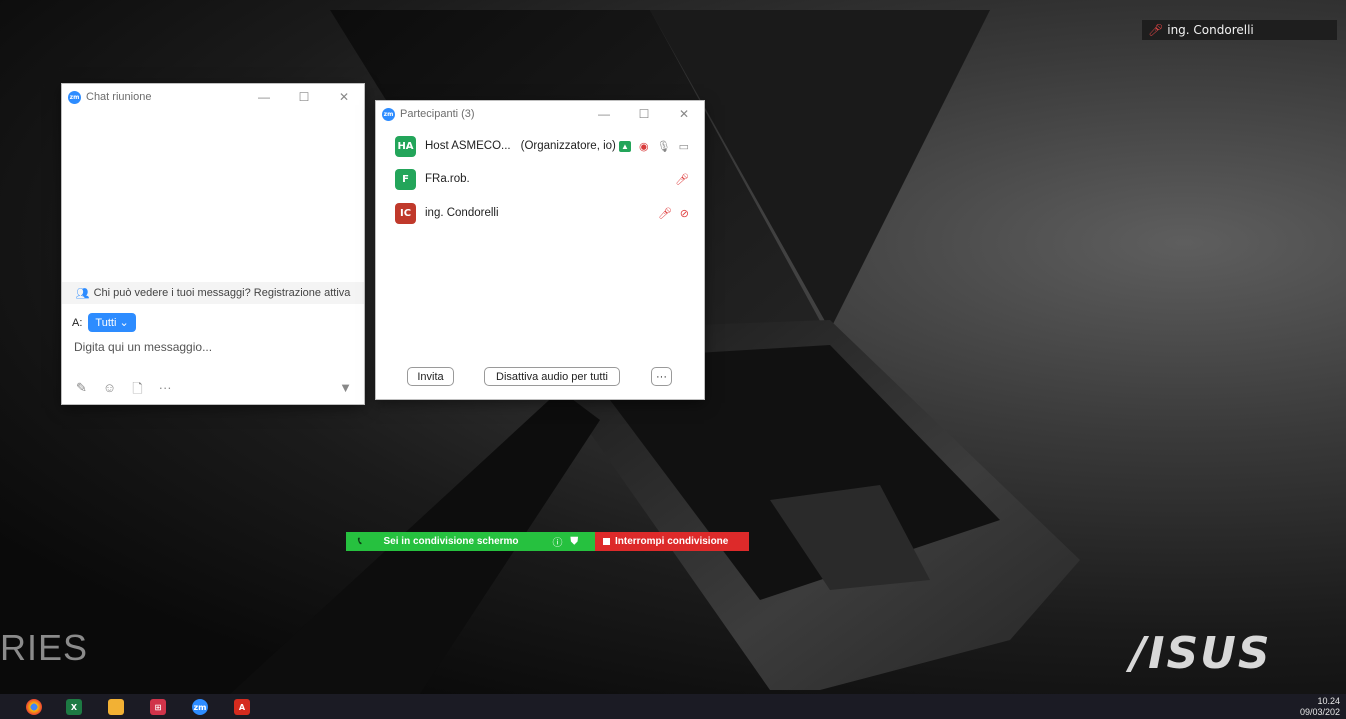  Describe the element at coordinates (74, 707) in the screenshot. I see `excel-icon: X` at that location.